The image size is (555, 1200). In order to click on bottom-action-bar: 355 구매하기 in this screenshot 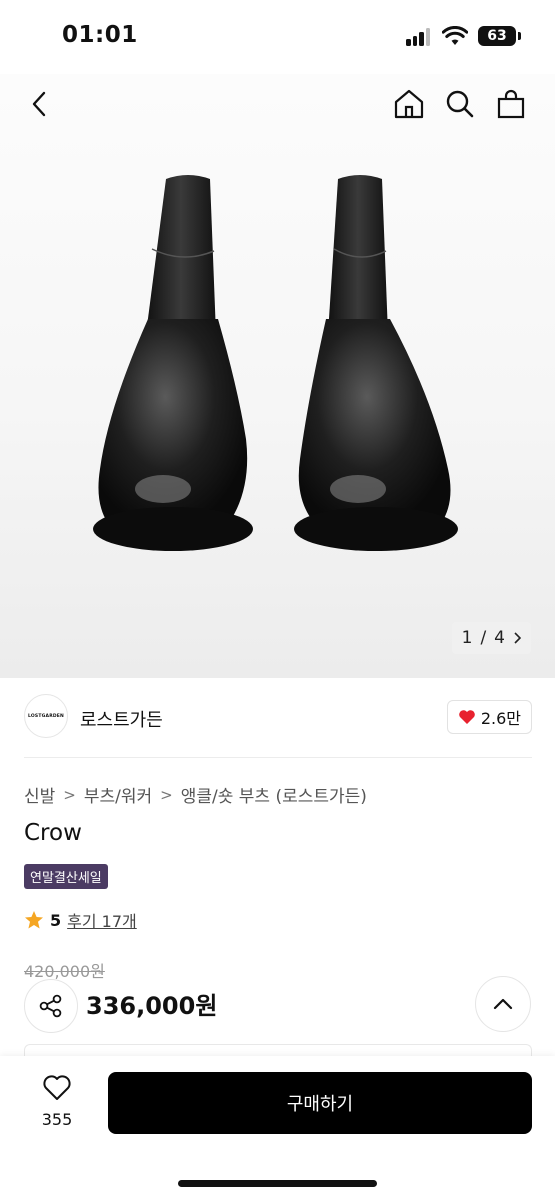, I will do `click(277, 1128)`.